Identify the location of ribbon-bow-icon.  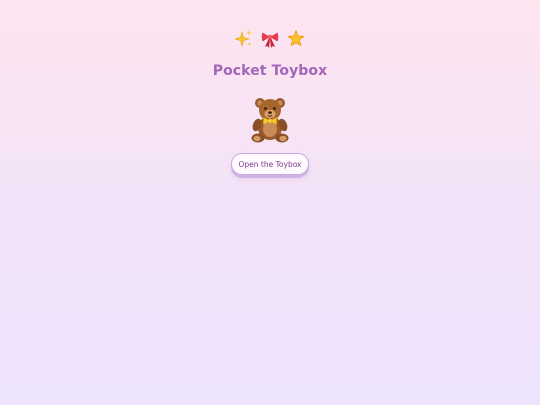
(270, 39).